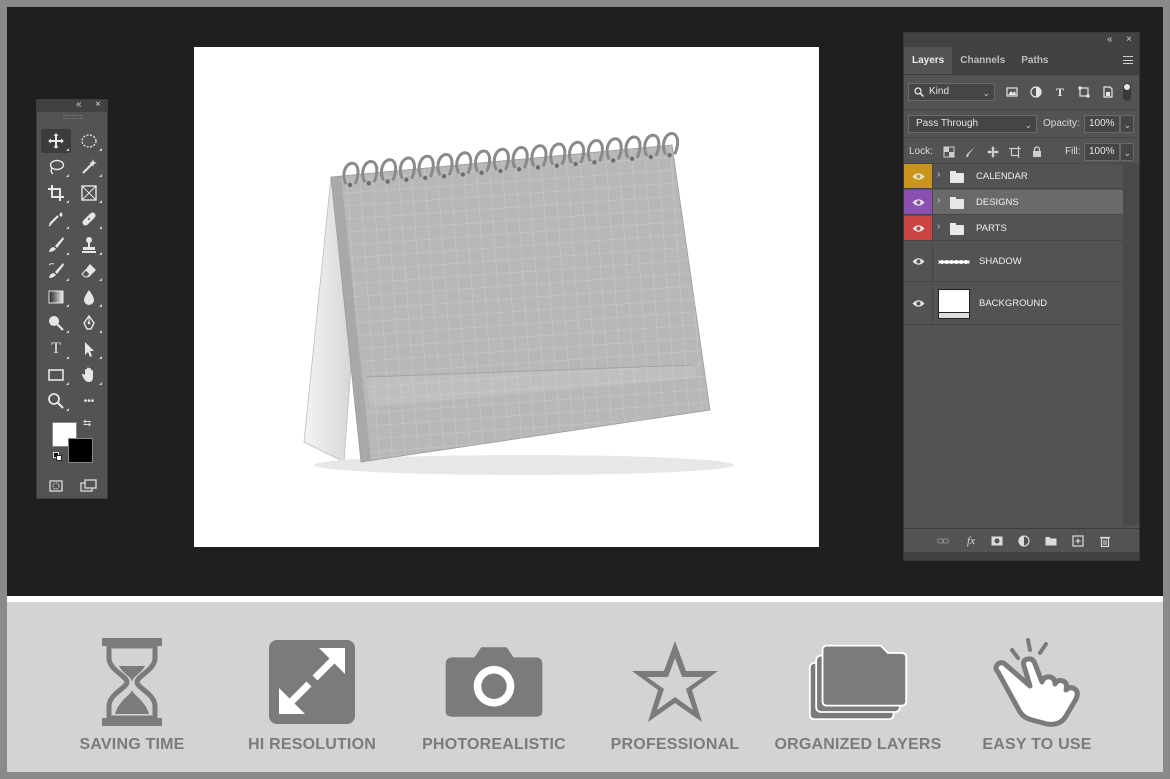  Describe the element at coordinates (1012, 92) in the screenshot. I see `filter-pixel-icon` at that location.